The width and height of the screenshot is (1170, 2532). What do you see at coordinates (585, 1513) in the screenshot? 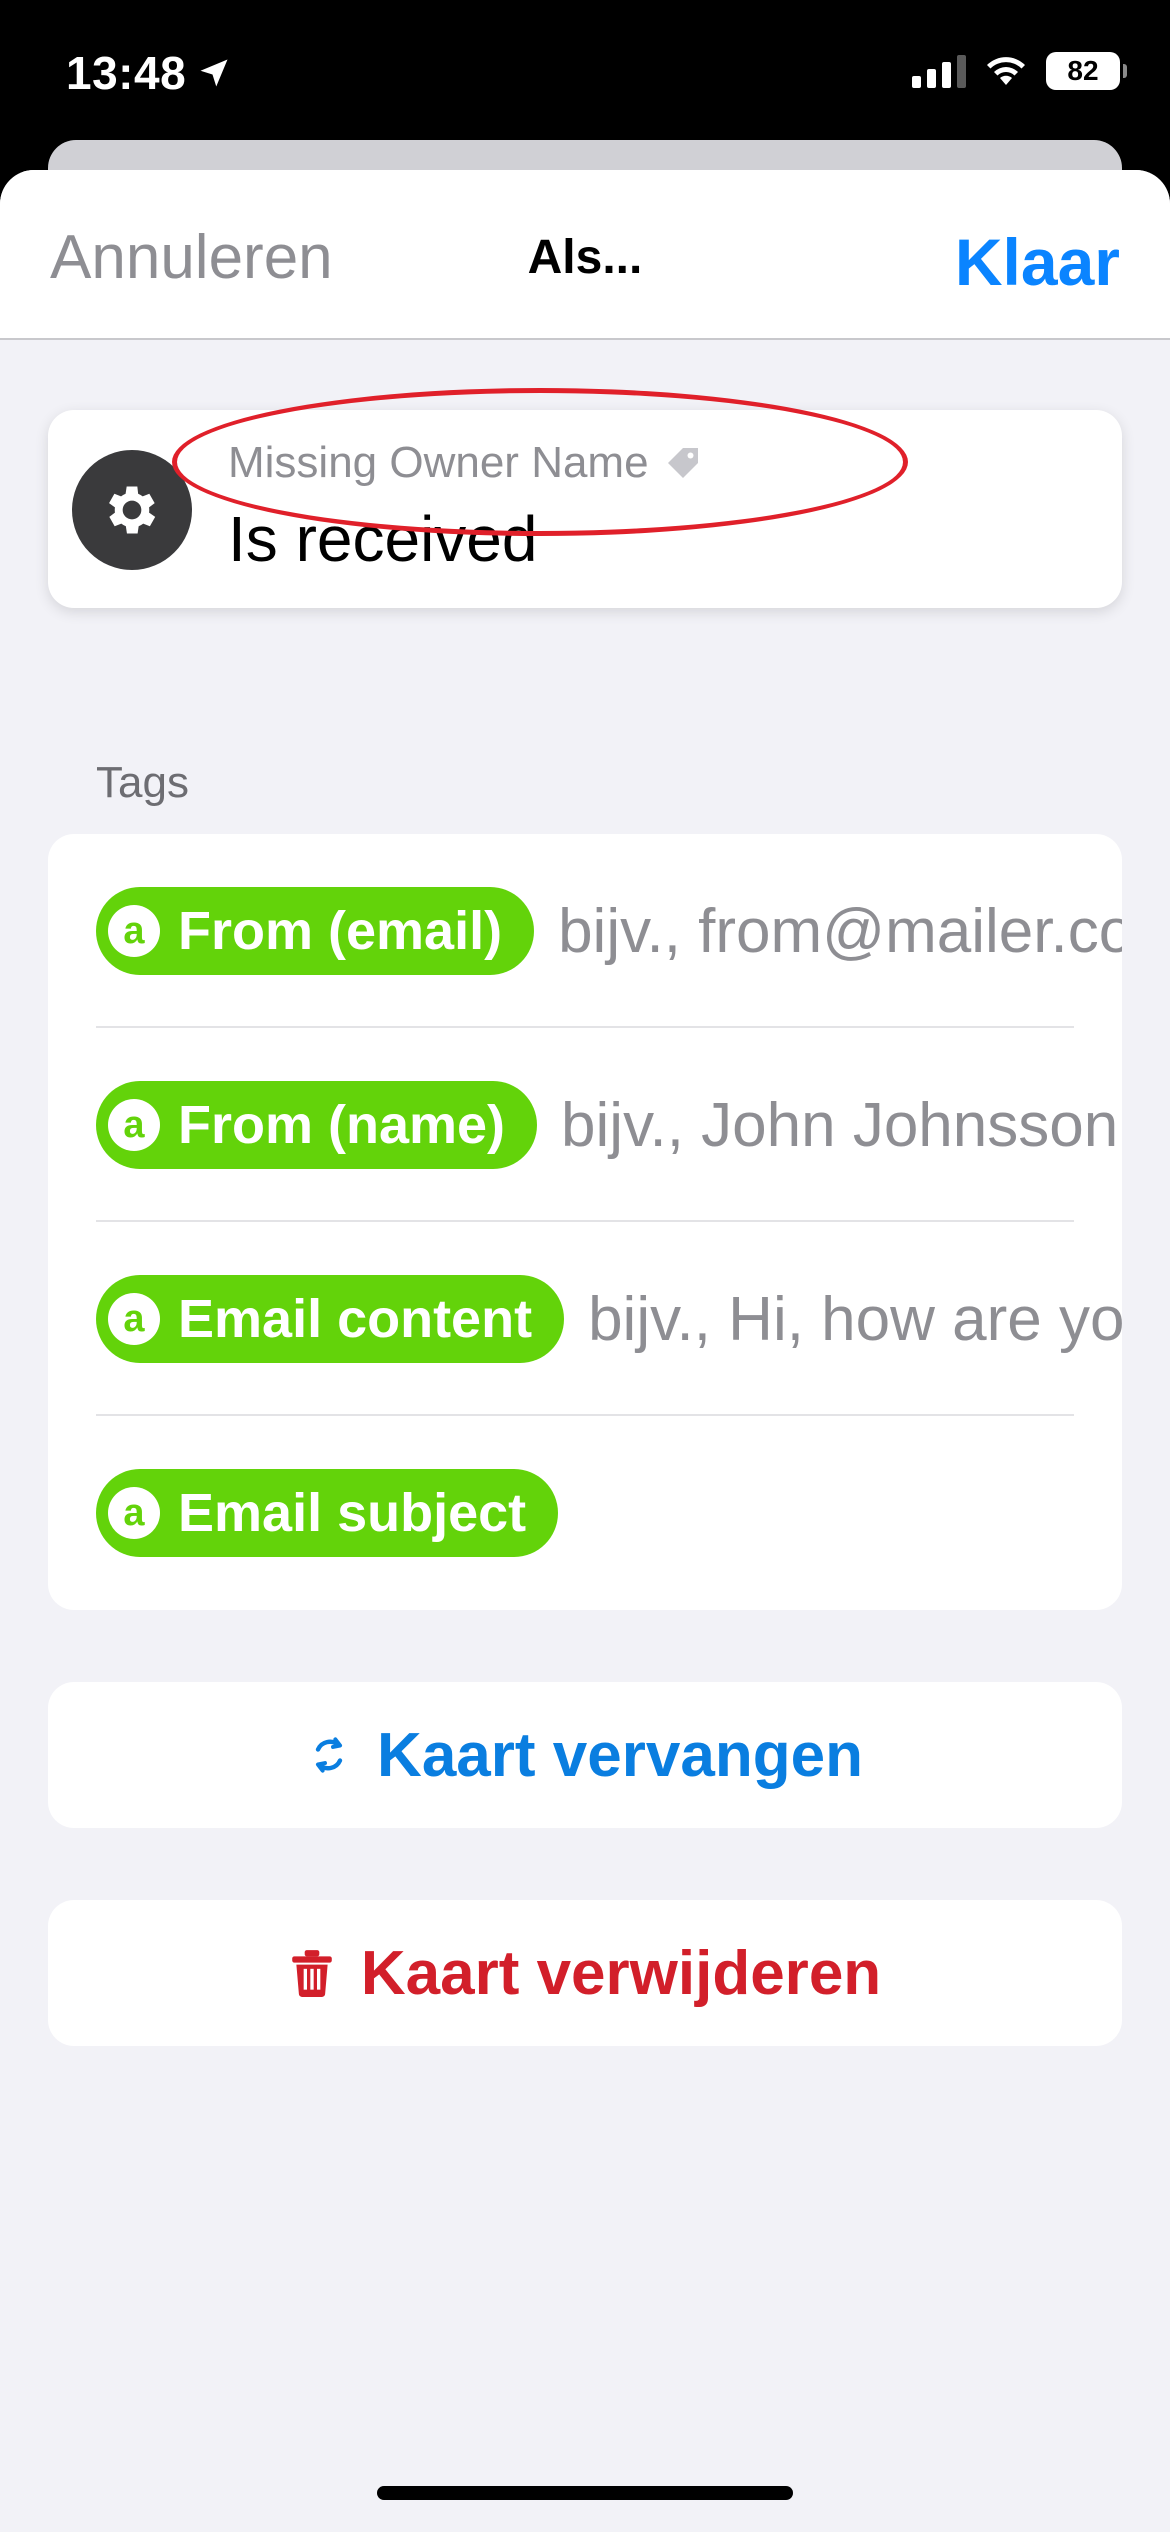
I see `tag-row: a Email subject` at bounding box center [585, 1513].